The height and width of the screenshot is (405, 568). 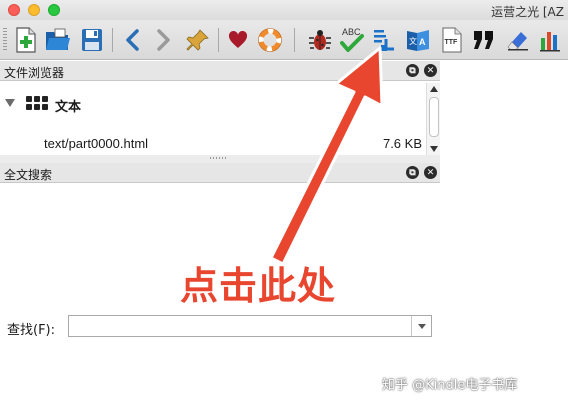 I want to click on annotation-text: 点击此处, so click(x=258, y=286).